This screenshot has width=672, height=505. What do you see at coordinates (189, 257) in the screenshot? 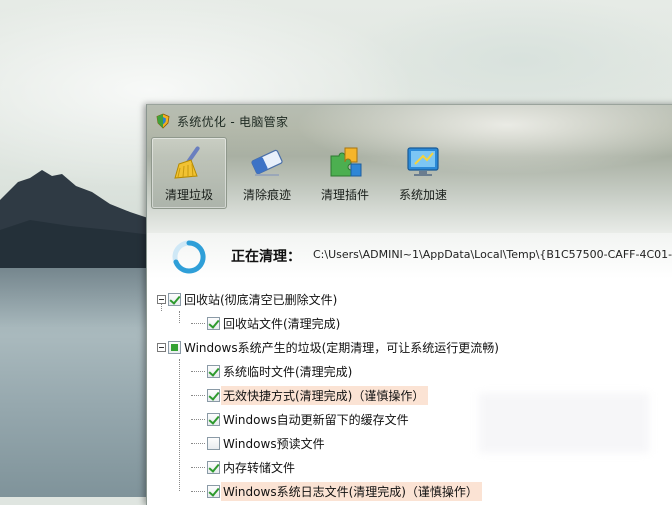
I see `loading-spinner-icon` at bounding box center [189, 257].